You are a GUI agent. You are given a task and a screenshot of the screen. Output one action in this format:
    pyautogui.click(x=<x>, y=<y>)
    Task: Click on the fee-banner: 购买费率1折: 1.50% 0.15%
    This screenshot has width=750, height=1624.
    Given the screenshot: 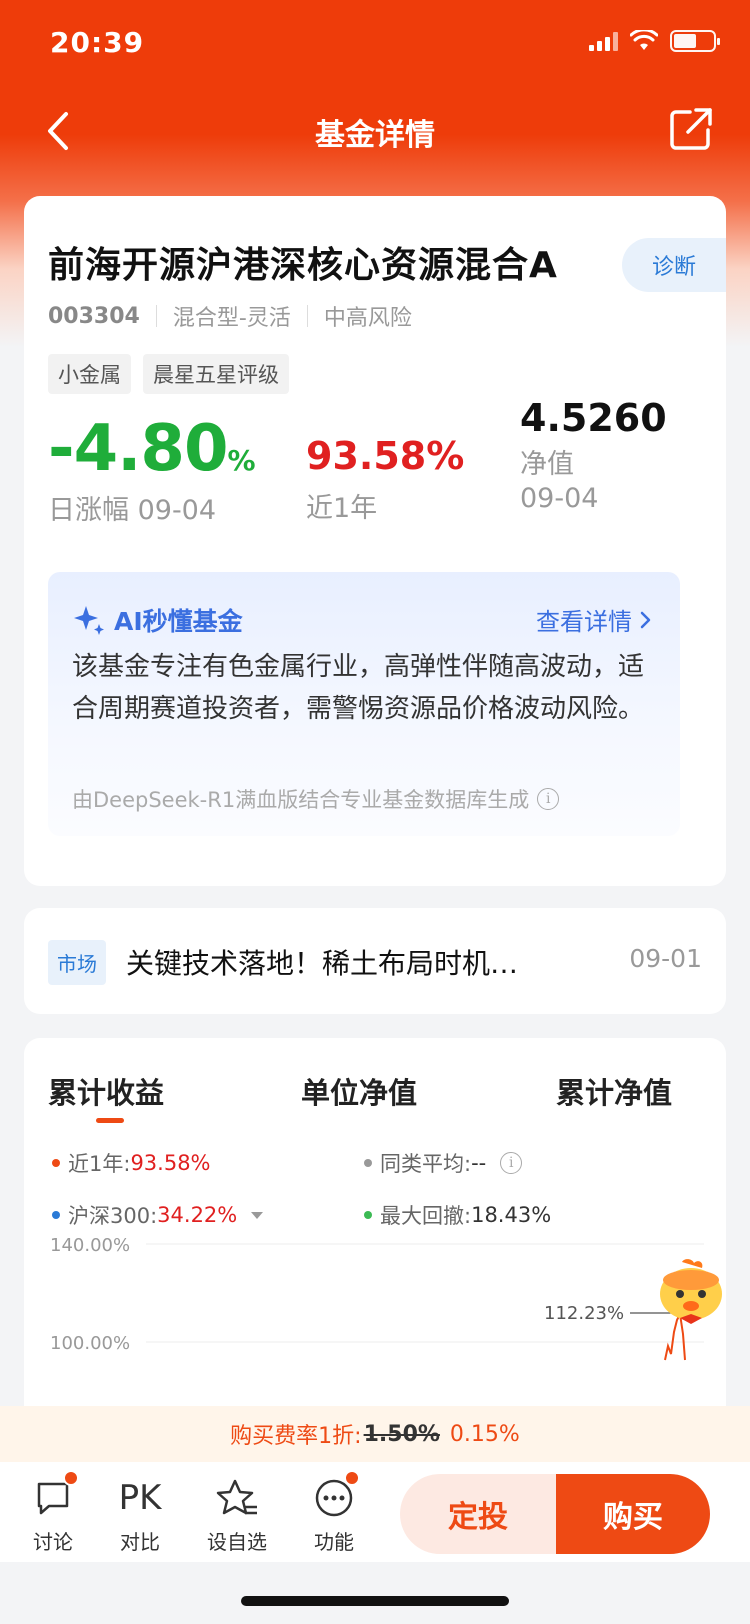 What is the action you would take?
    pyautogui.click(x=375, y=1434)
    